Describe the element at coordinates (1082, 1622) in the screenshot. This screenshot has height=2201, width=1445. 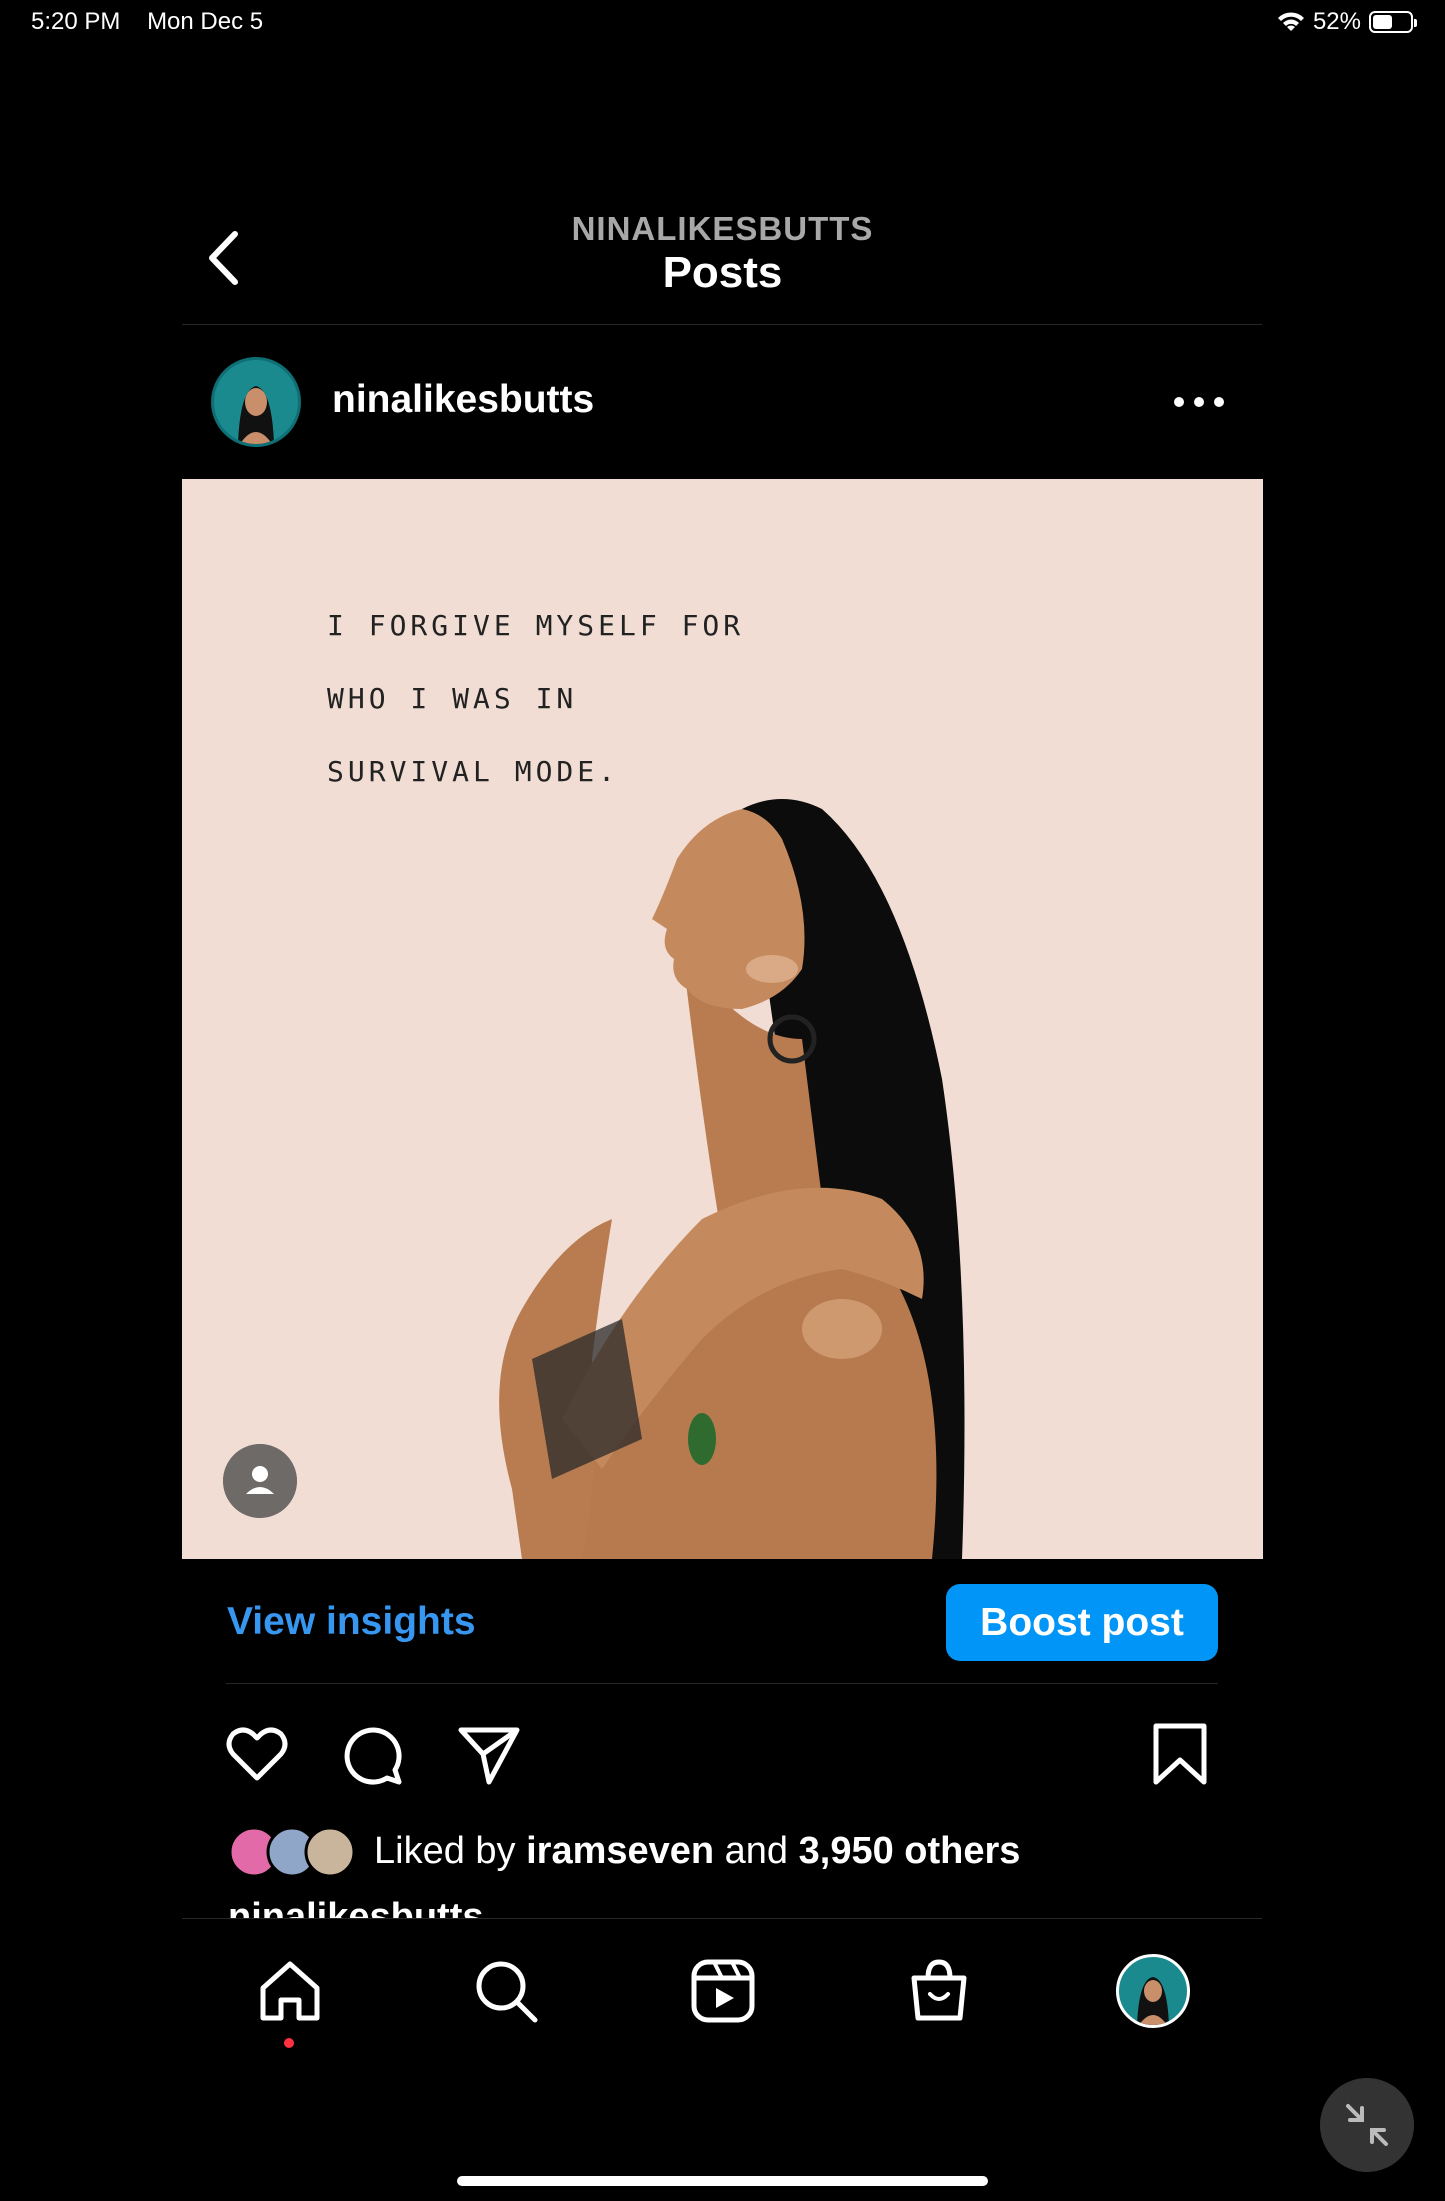
I see `boost-post-button: Boost post` at that location.